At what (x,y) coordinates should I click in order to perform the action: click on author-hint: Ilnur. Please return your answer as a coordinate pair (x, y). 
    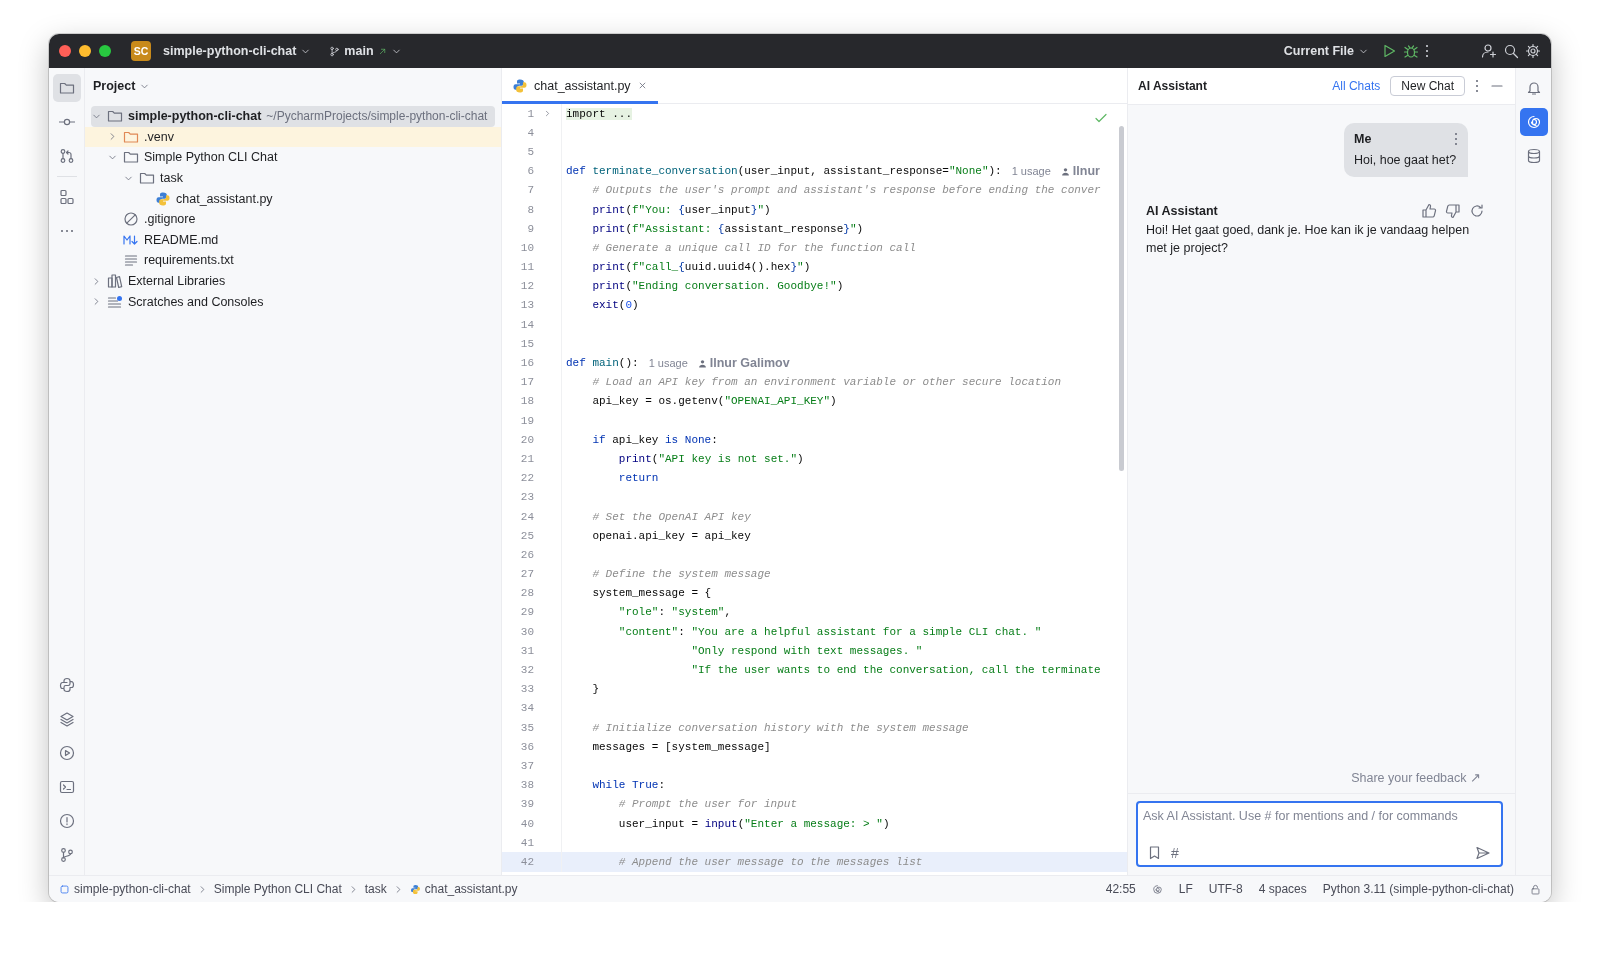
    Looking at the image, I should click on (1086, 171).